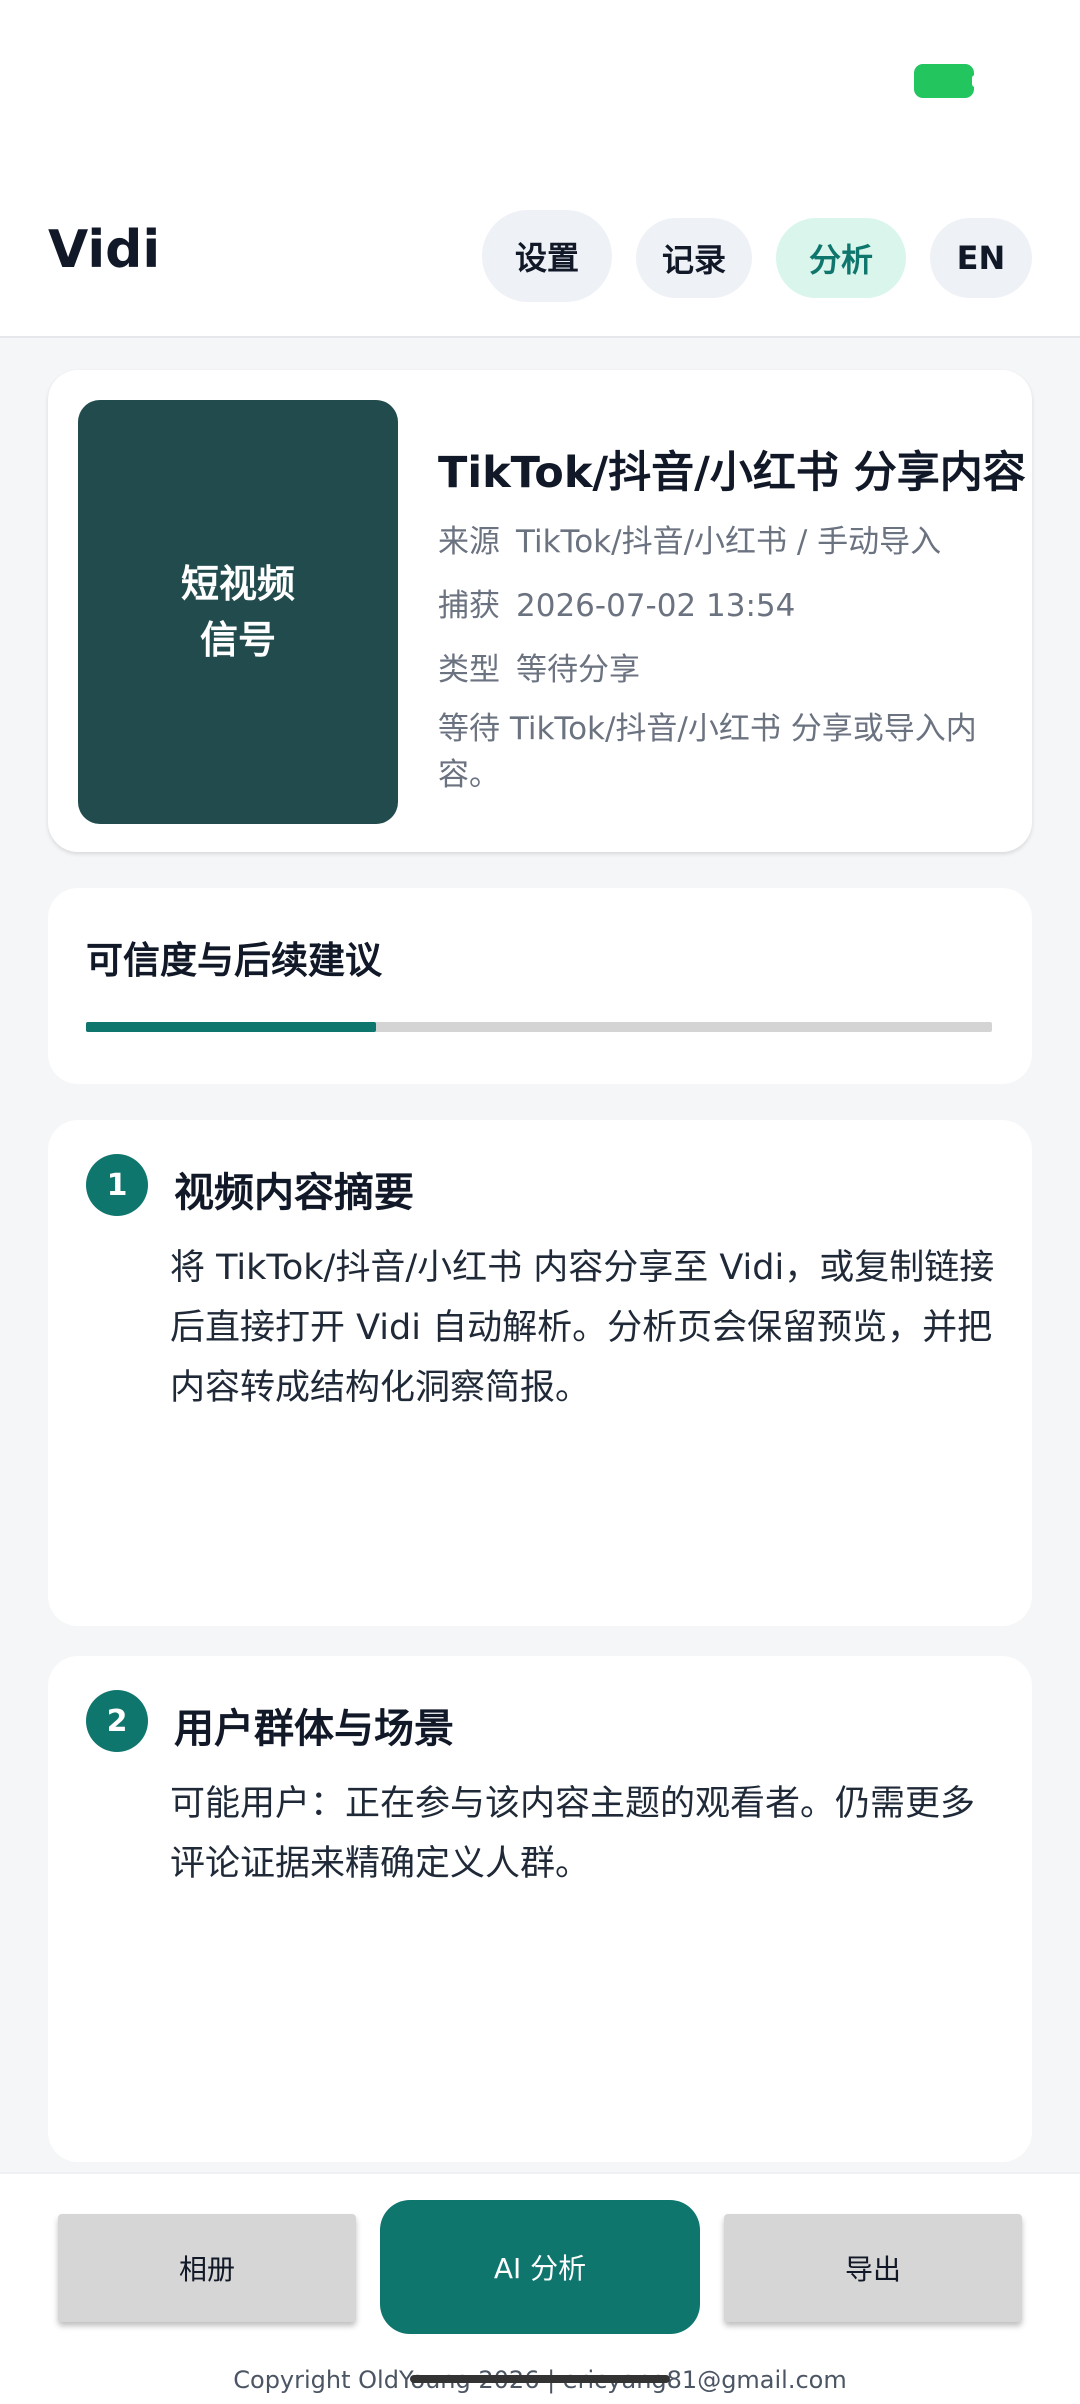 The image size is (1080, 2404). I want to click on captured-label: 捕获, so click(469, 606).